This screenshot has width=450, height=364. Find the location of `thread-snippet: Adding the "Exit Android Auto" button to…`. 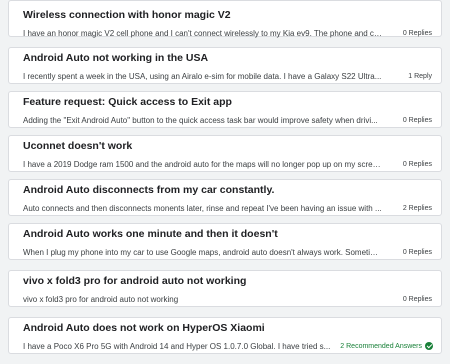

thread-snippet: Adding the "Exit Android Auto" button to… is located at coordinates (200, 120).